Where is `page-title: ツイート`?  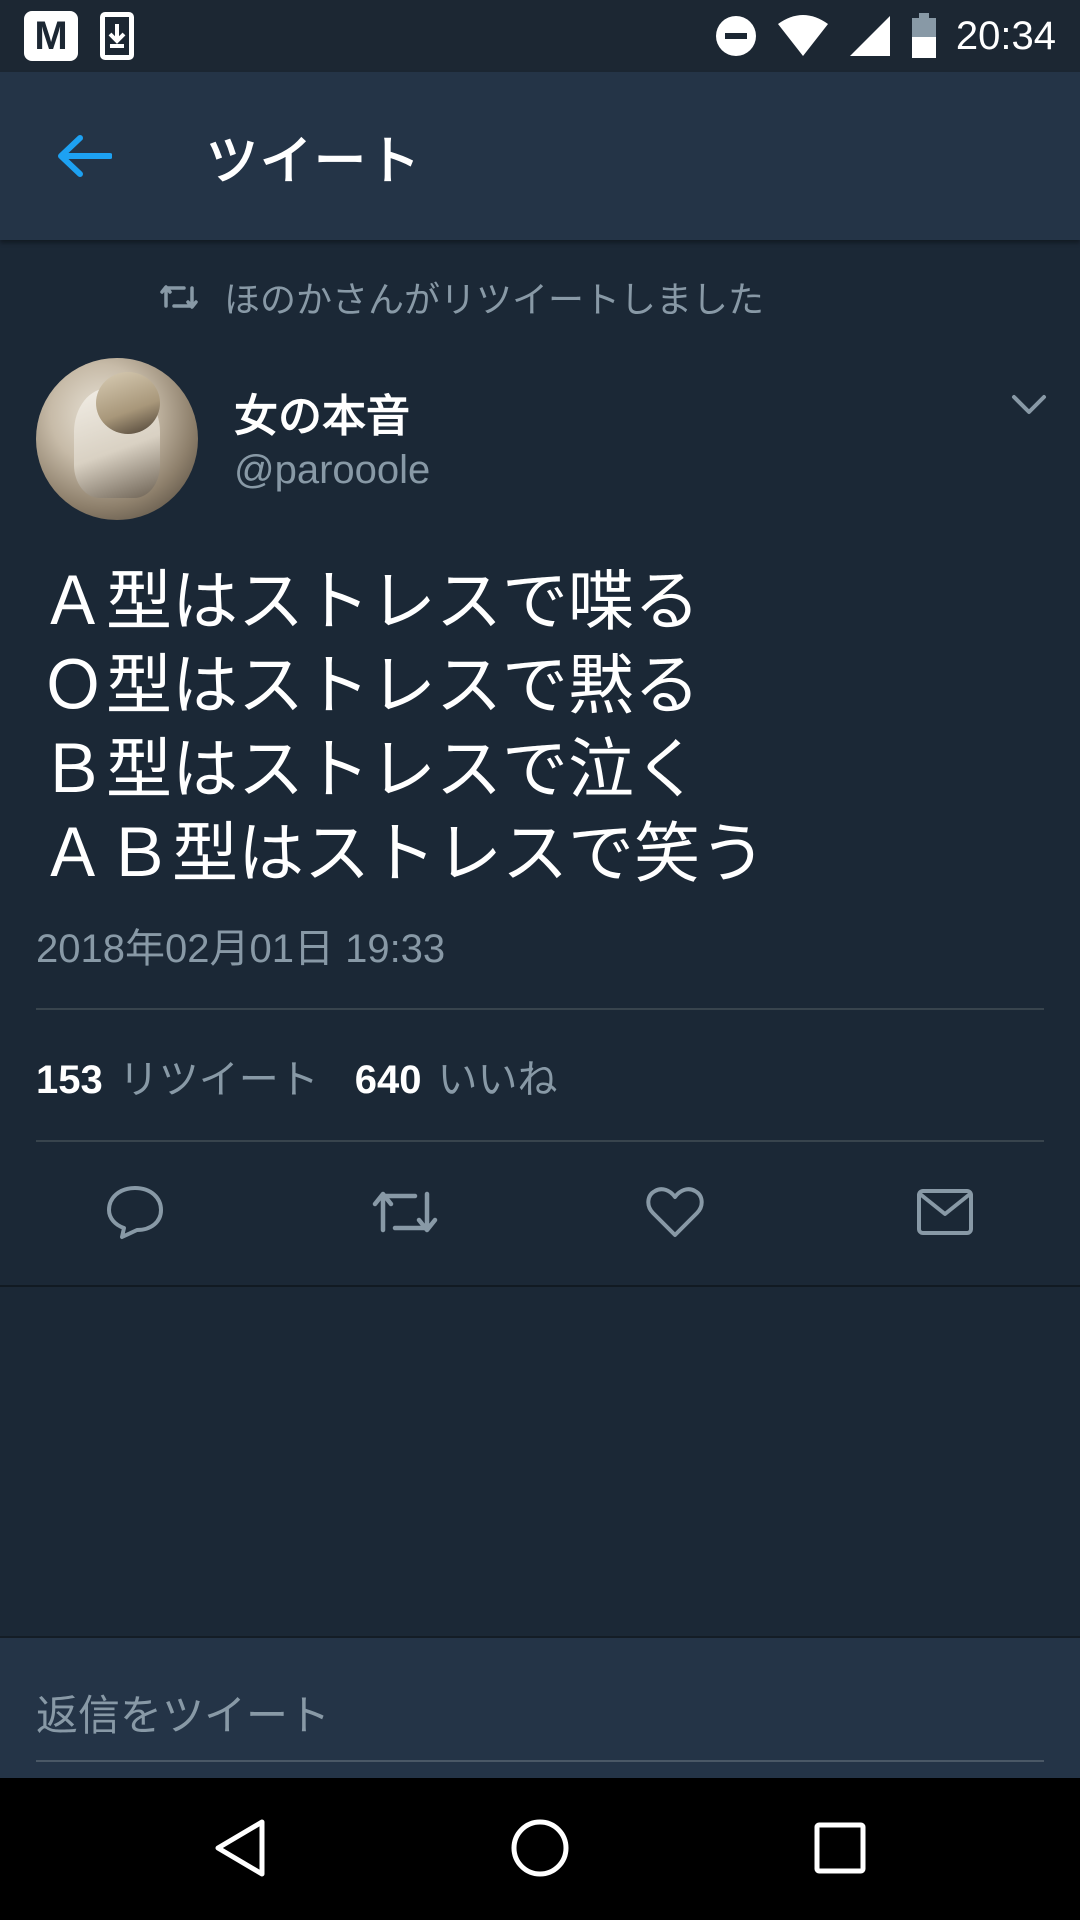 page-title: ツイート is located at coordinates (314, 161).